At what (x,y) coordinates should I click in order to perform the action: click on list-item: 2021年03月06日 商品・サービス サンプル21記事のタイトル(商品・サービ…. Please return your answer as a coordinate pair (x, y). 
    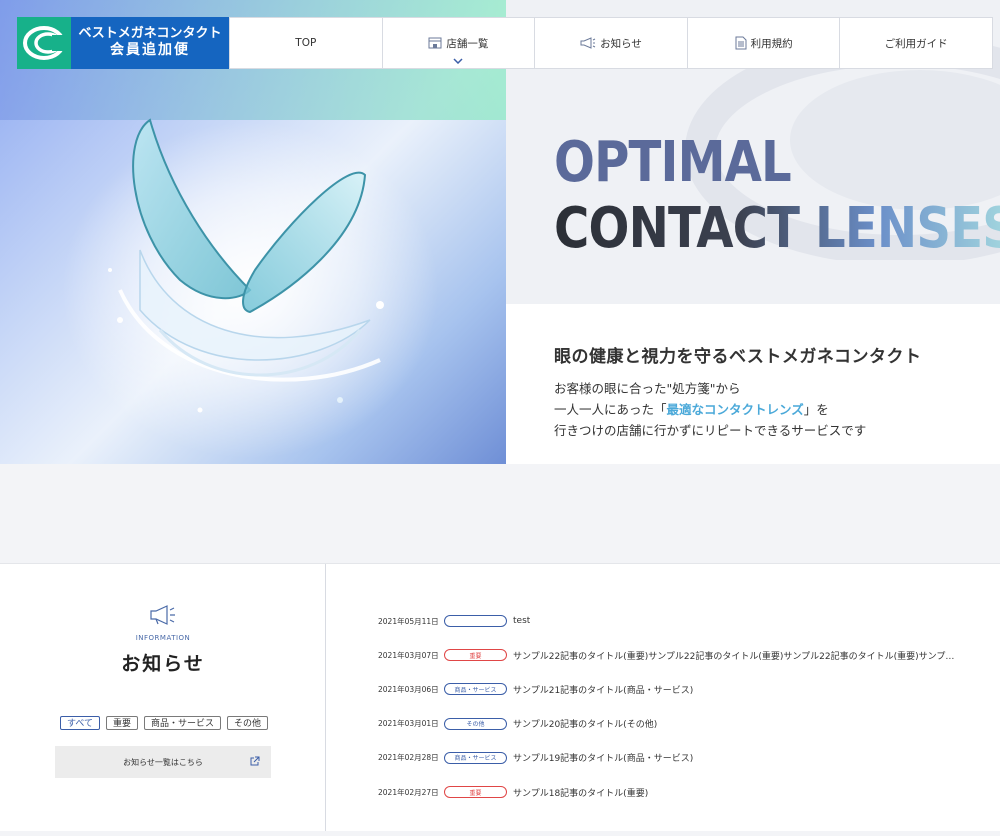
    Looking at the image, I should click on (678, 689).